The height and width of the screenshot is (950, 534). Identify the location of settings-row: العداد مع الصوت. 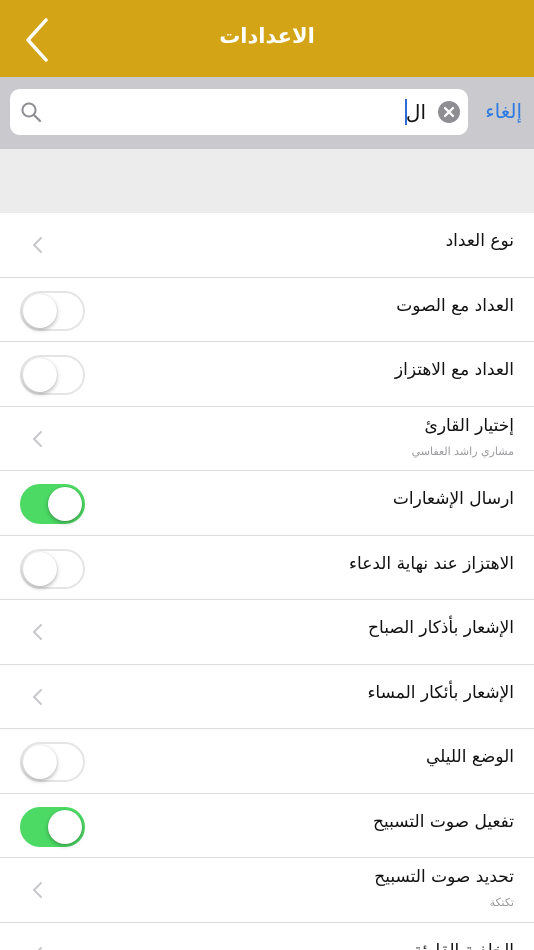
(267, 309).